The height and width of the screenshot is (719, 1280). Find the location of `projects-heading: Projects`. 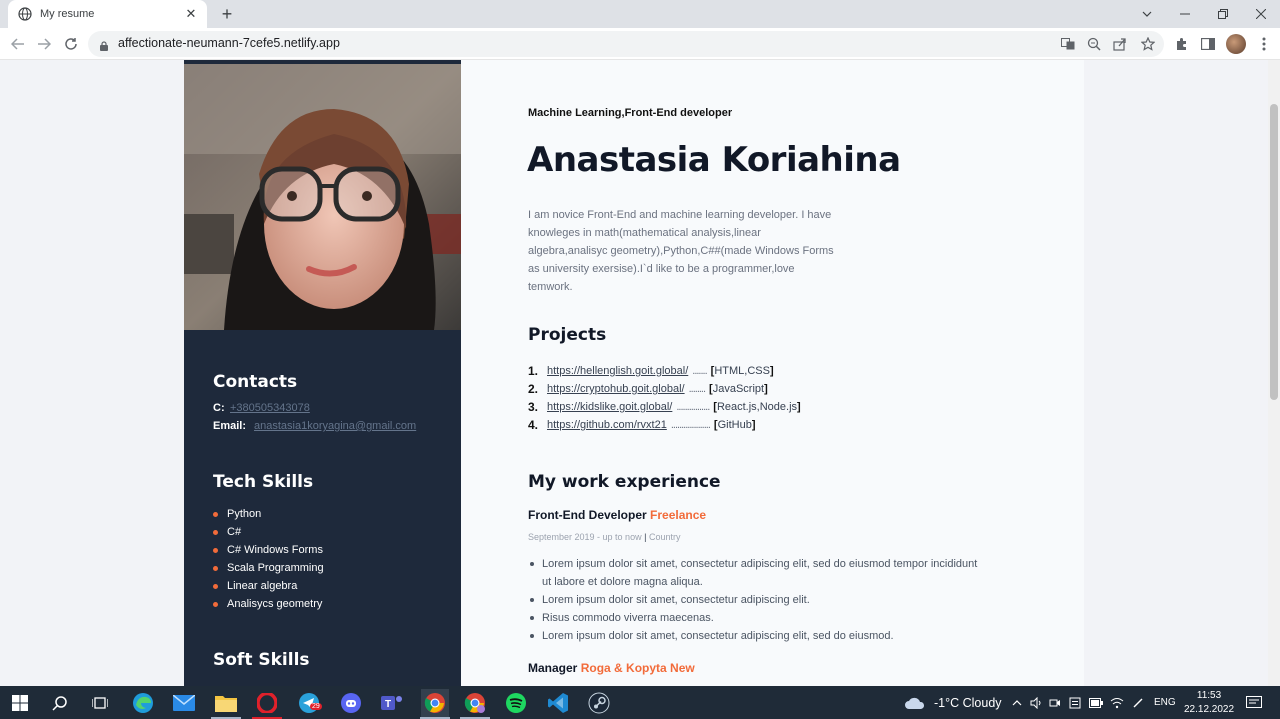

projects-heading: Projects is located at coordinates (567, 335).